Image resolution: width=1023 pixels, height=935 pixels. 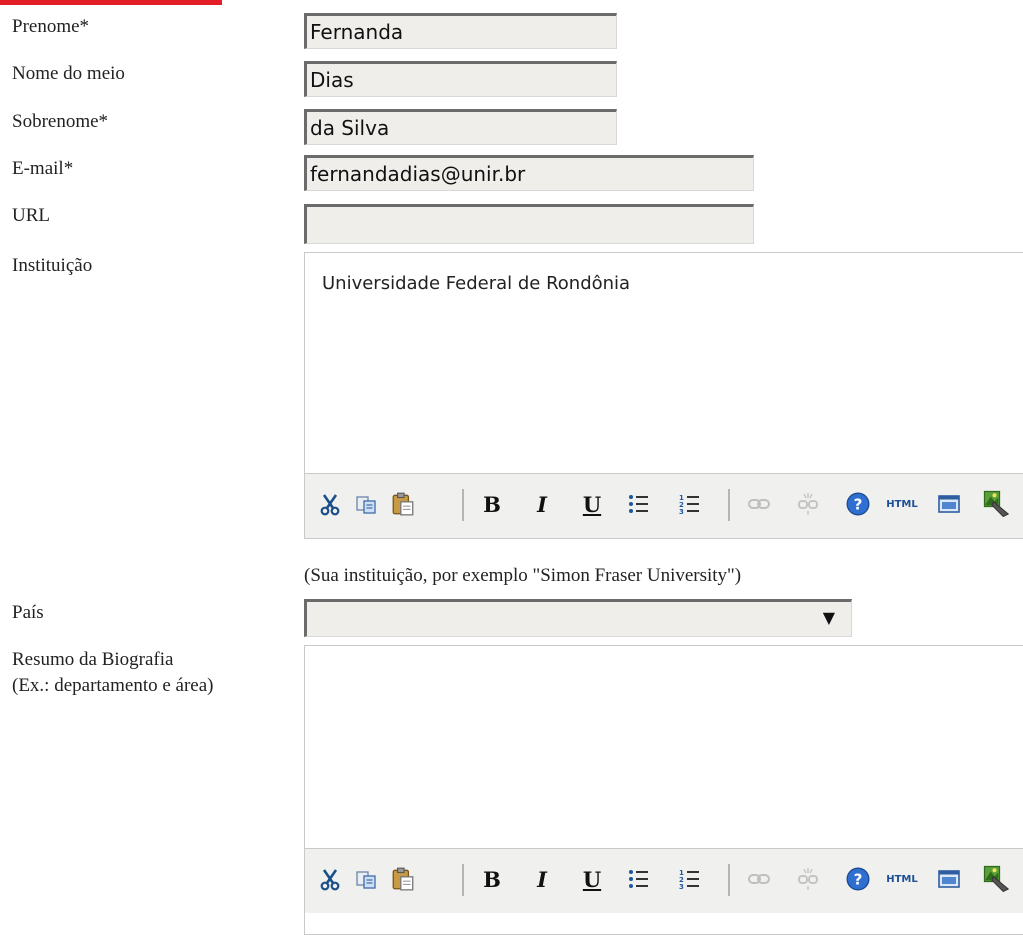 I want to click on country-label: País, so click(x=28, y=612).